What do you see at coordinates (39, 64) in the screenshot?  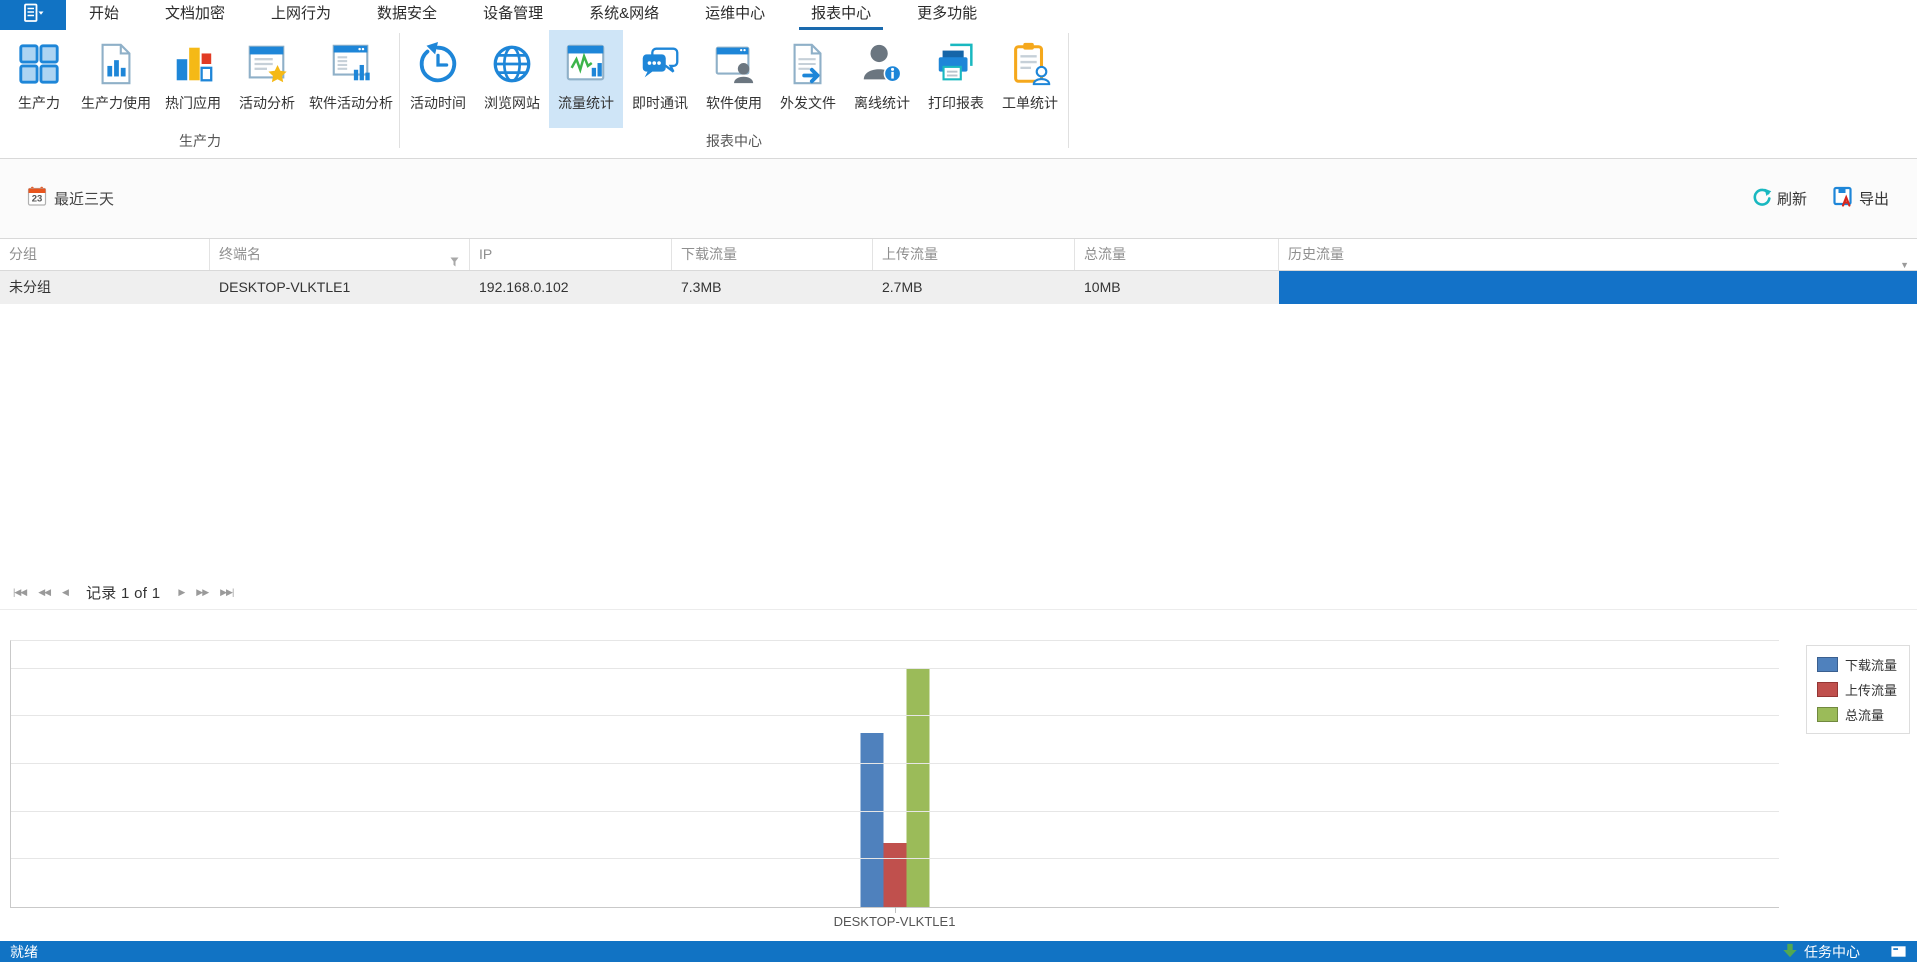 I see `grid-icon` at bounding box center [39, 64].